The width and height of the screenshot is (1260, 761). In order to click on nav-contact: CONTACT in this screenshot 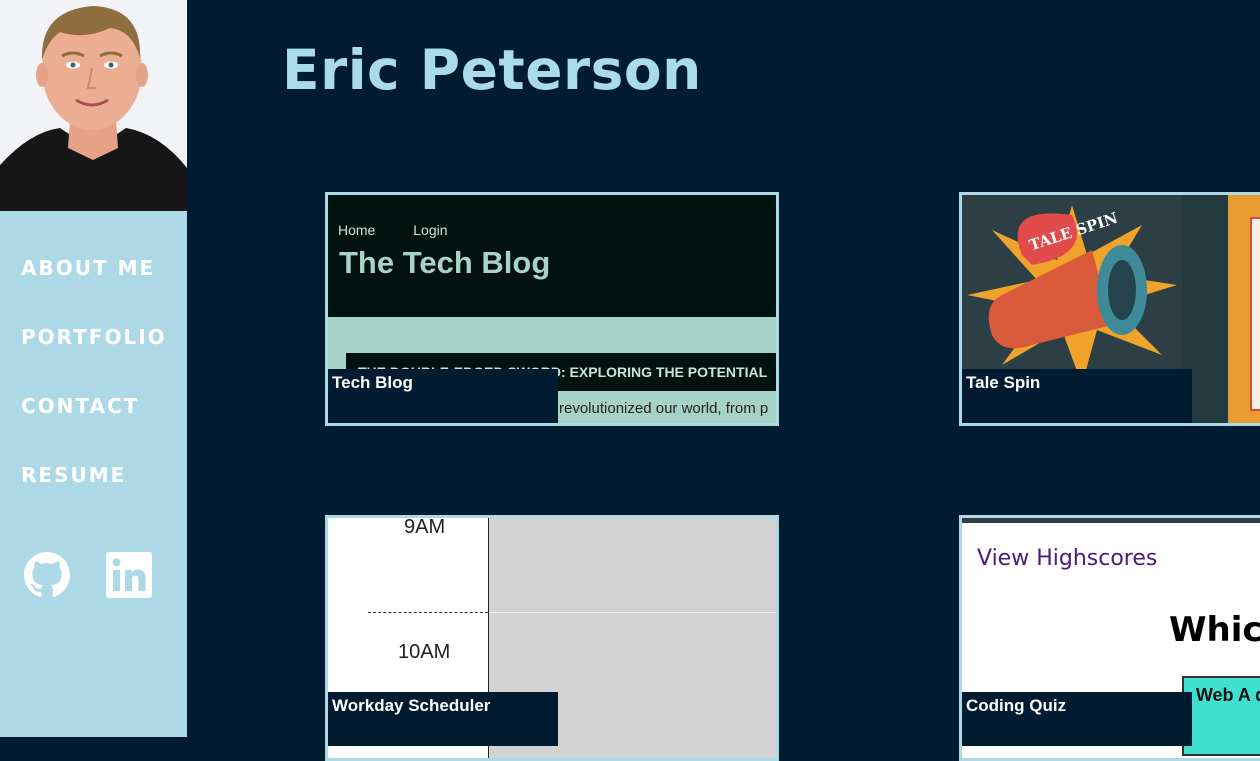, I will do `click(94, 406)`.